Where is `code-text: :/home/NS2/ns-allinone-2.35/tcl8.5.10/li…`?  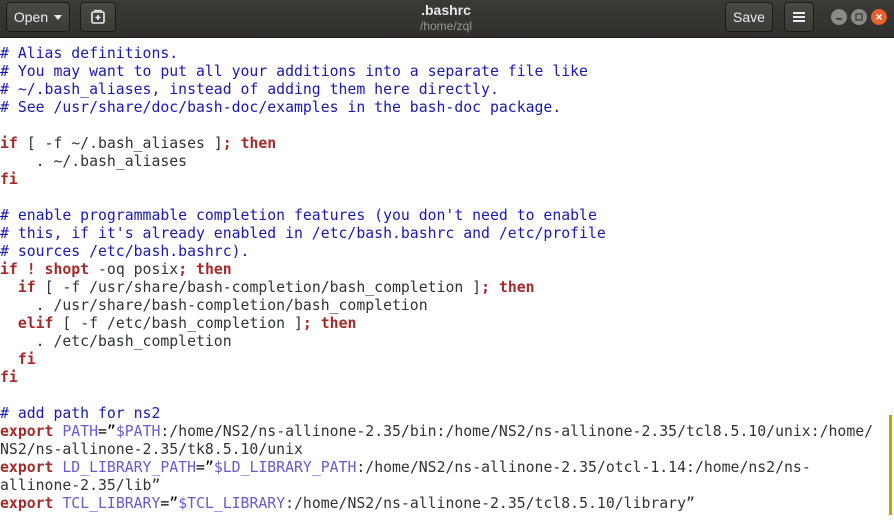
code-text: :/home/NS2/ns-allinone-2.35/tcl8.5.10/li… is located at coordinates (490, 503).